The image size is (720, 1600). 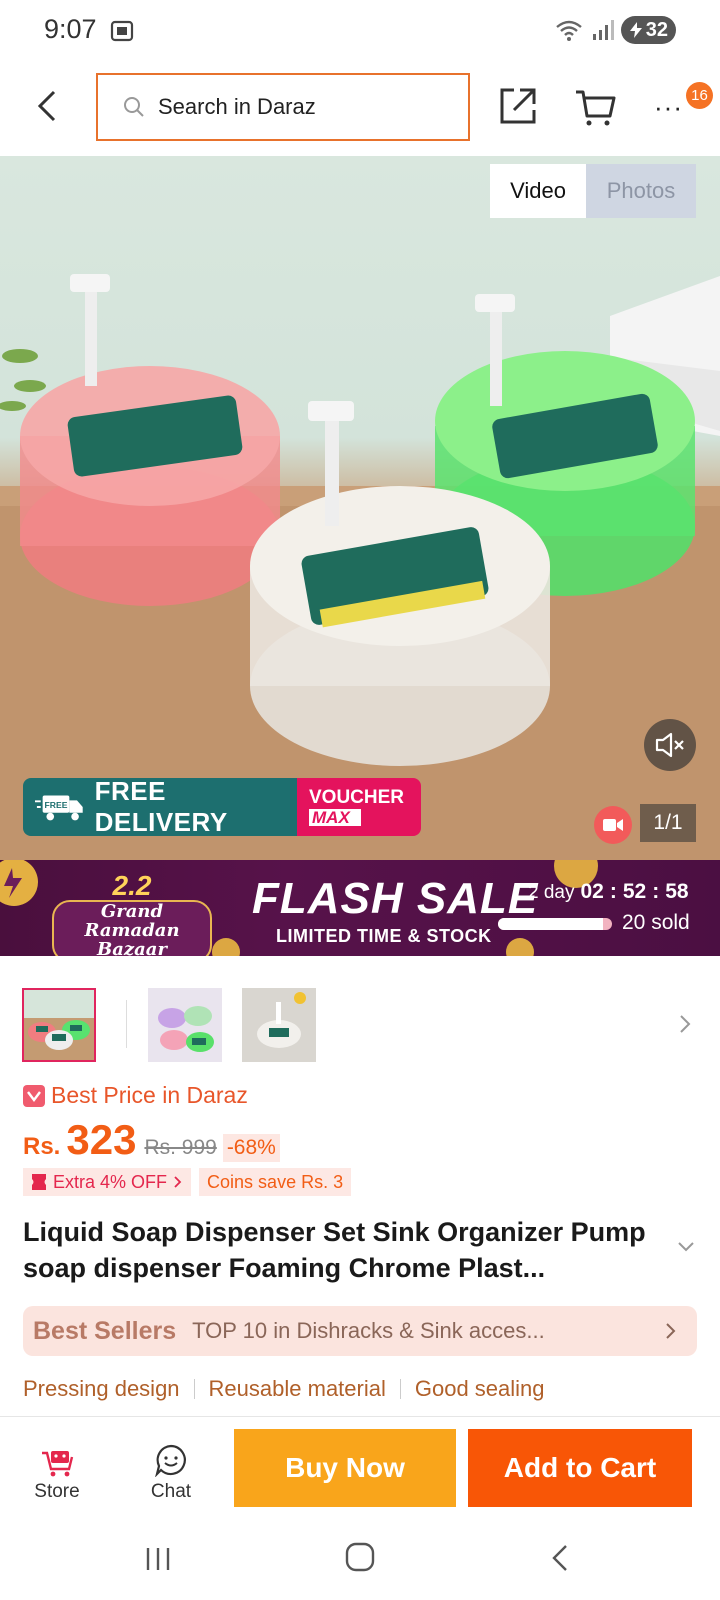 What do you see at coordinates (126, 1024) in the screenshot?
I see `thumbnail-divider` at bounding box center [126, 1024].